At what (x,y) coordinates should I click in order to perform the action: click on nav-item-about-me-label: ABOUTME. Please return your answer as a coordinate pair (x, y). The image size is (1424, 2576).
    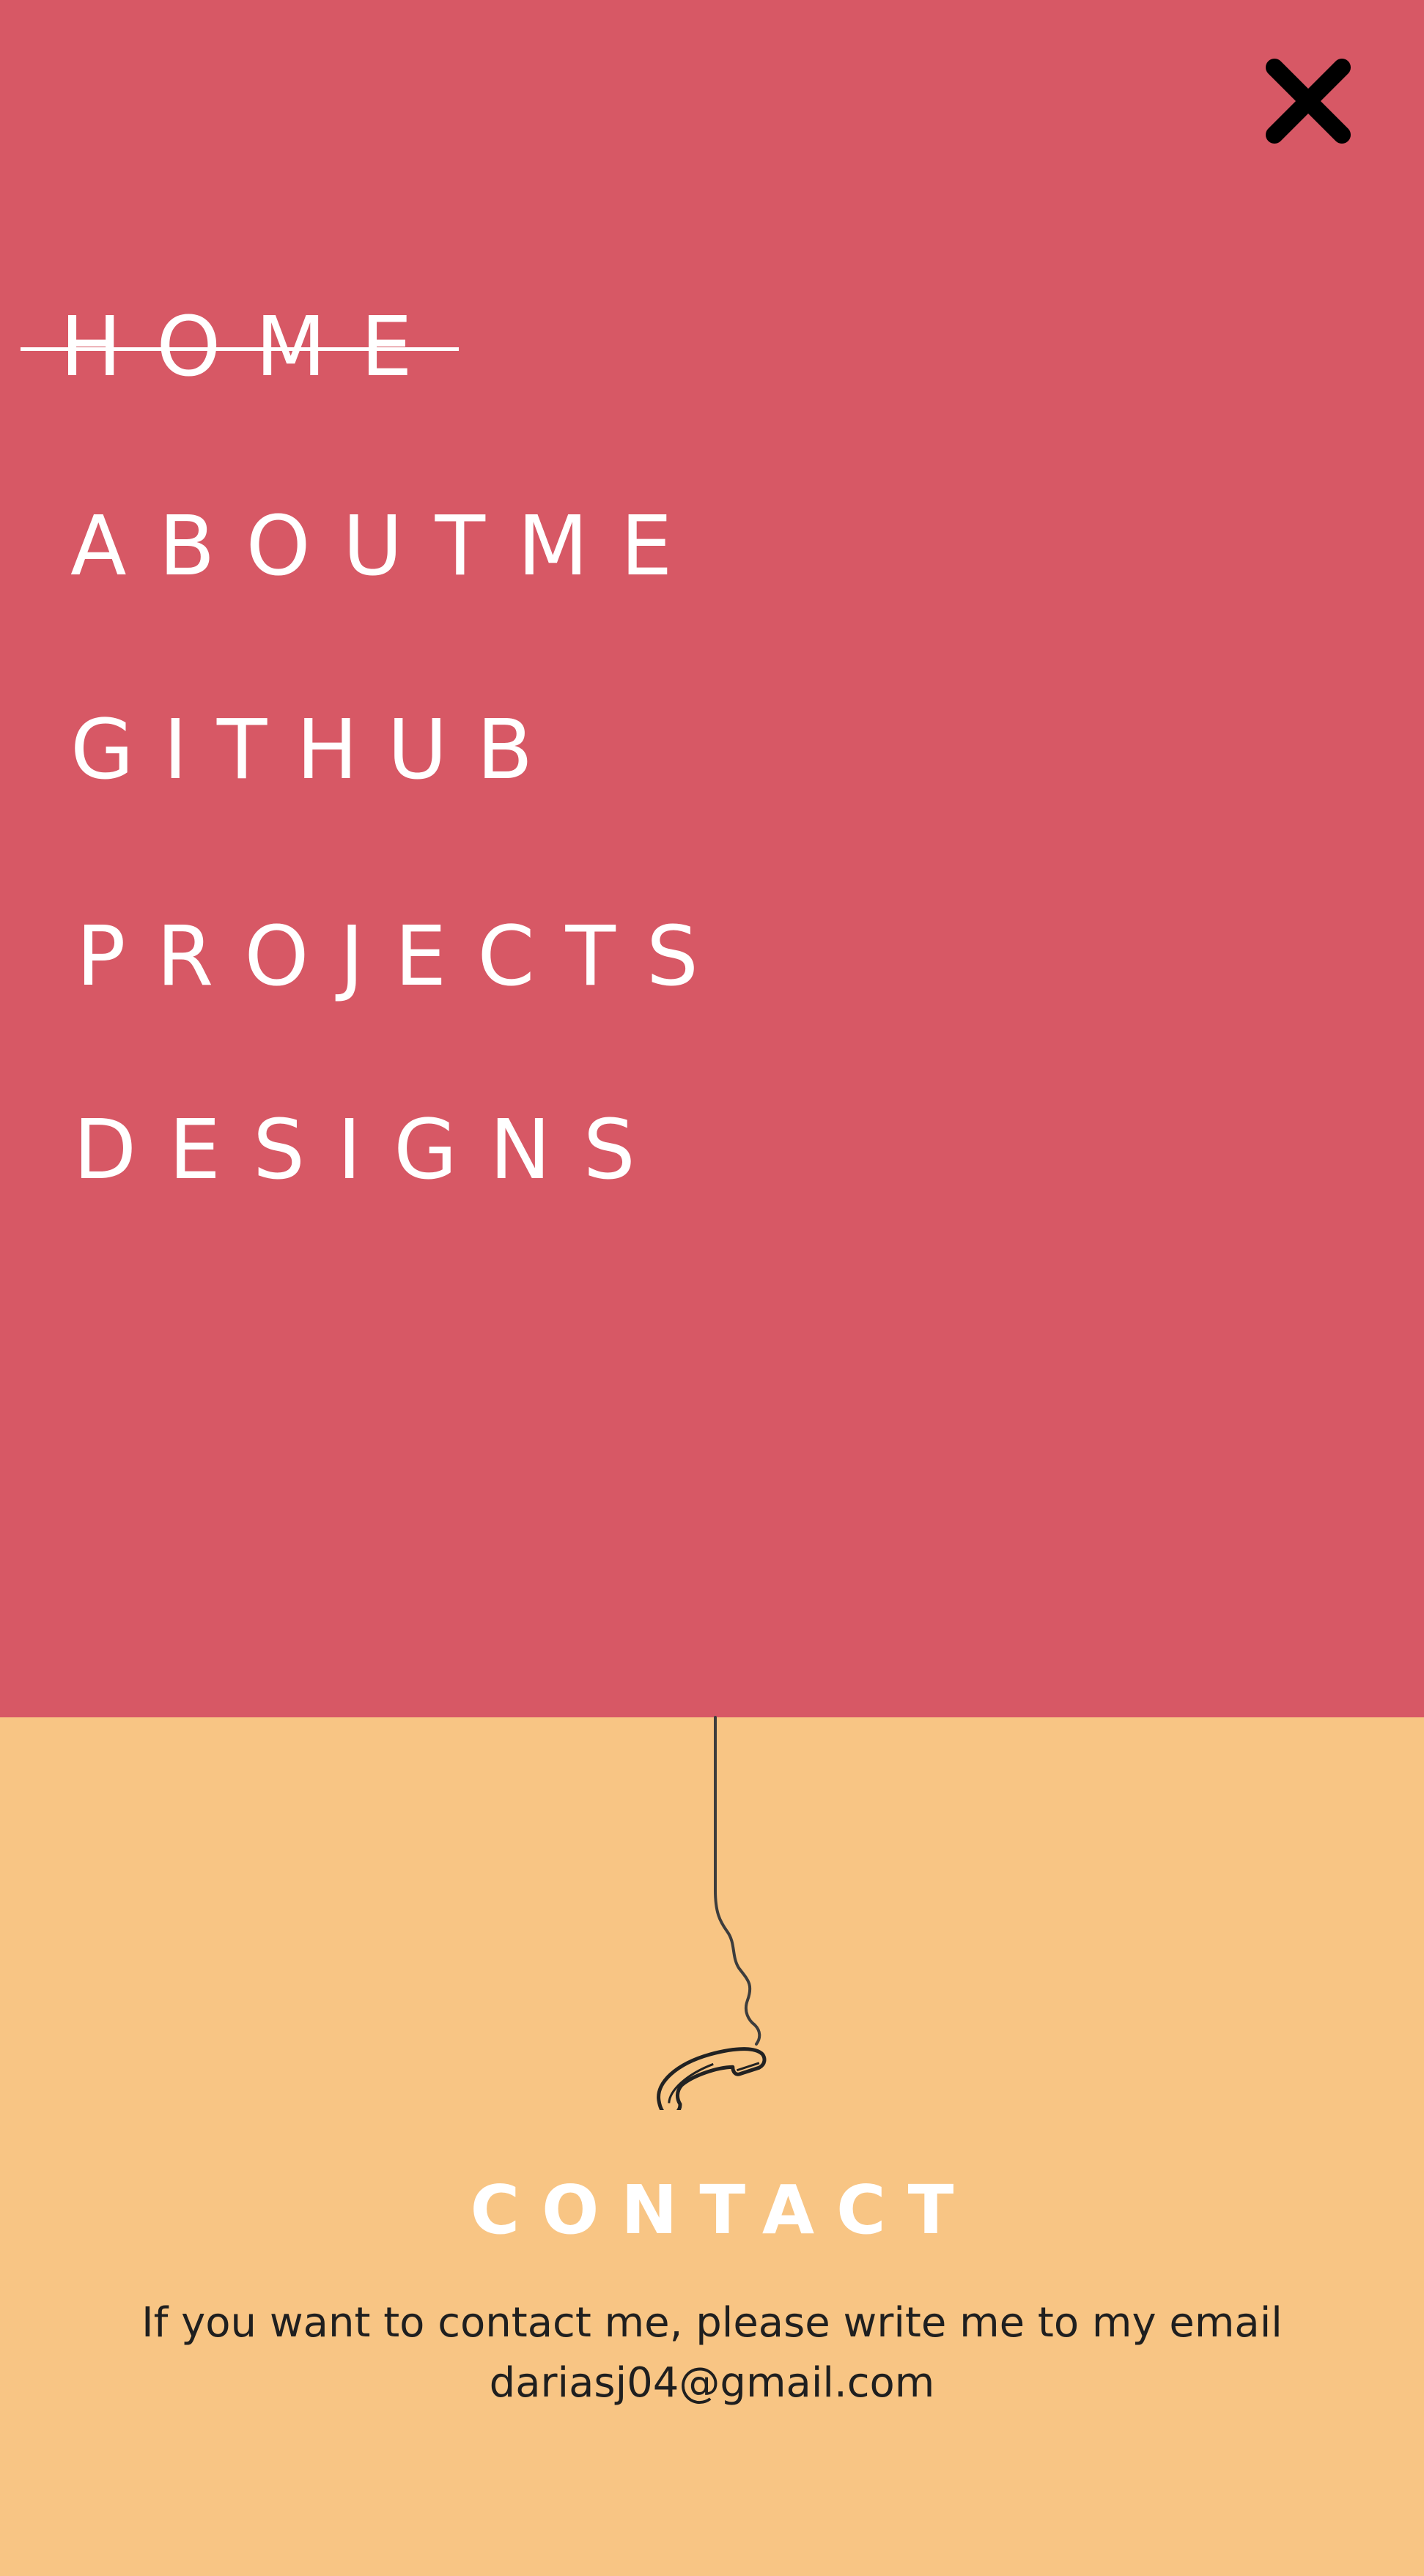
    Looking at the image, I should click on (387, 546).